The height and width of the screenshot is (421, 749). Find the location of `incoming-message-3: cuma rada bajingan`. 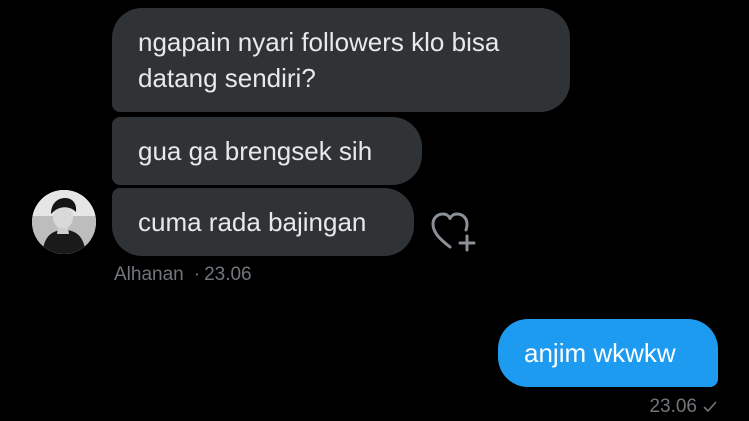

incoming-message-3: cuma rada bajingan is located at coordinates (263, 222).